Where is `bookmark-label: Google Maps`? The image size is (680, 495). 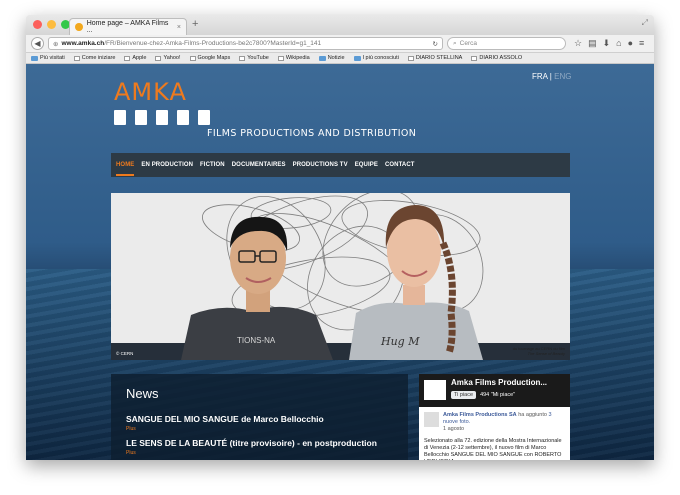
bookmark-label: Google Maps is located at coordinates (214, 58).